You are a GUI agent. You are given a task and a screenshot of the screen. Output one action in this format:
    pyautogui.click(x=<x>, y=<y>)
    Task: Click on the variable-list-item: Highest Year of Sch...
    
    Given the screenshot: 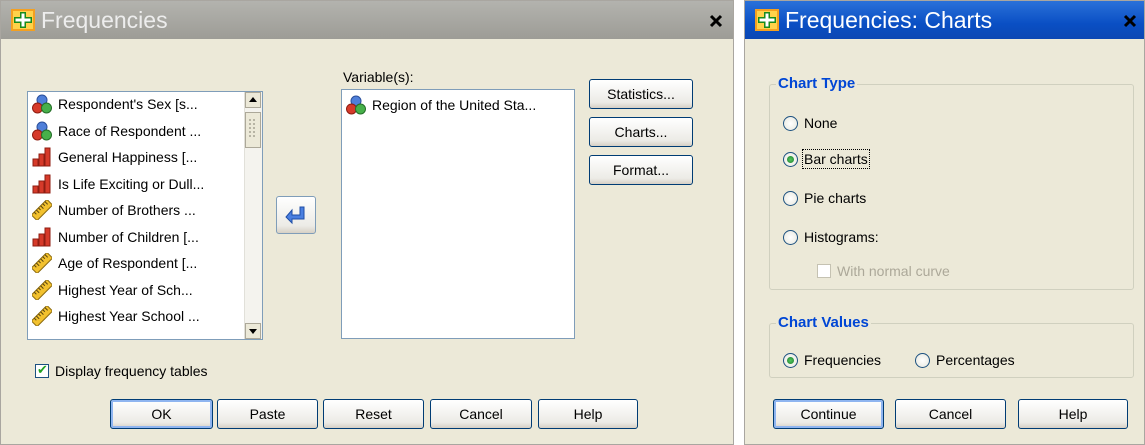 What is the action you would take?
    pyautogui.click(x=137, y=290)
    